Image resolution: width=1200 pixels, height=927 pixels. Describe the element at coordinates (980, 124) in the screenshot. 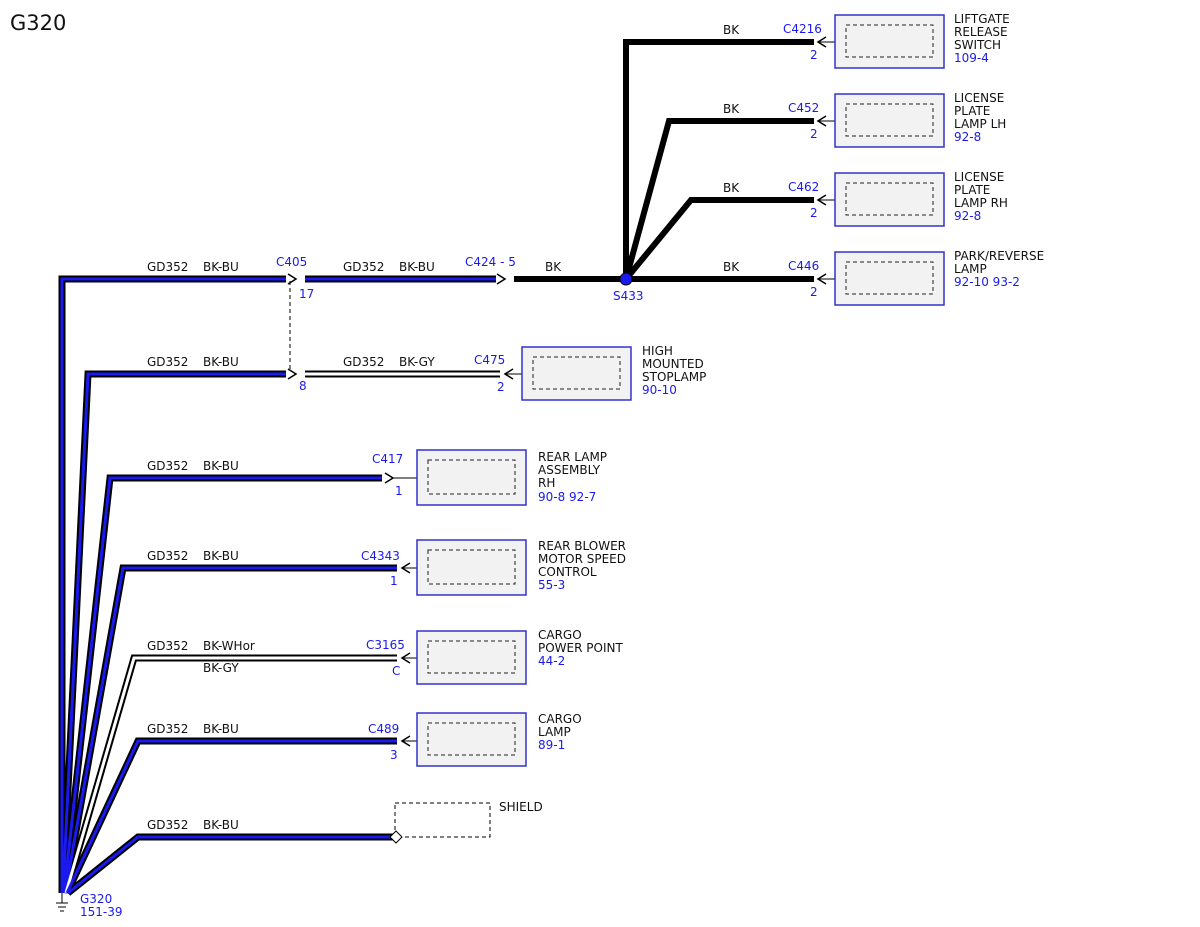

I see `component-c452-line3: LAMP LH` at that location.